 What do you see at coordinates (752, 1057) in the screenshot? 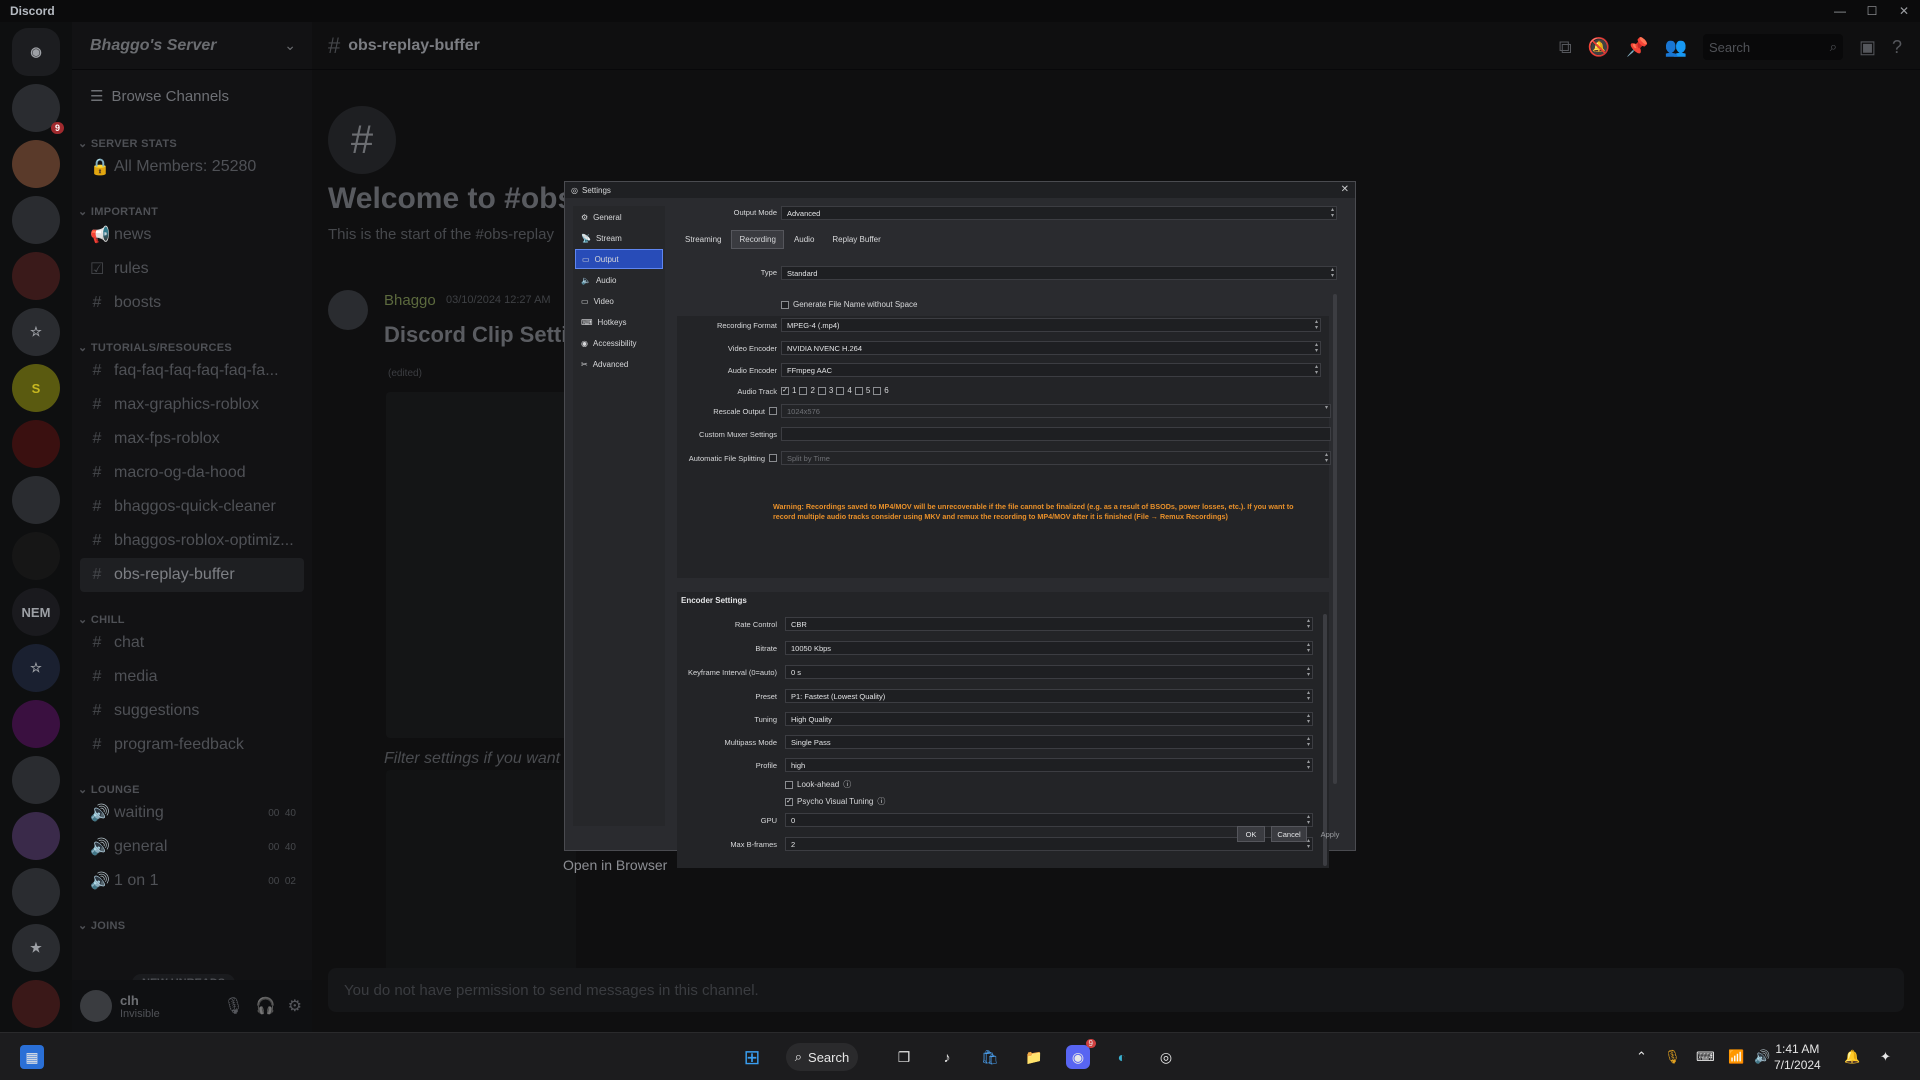
I see `windows-start-icon: ⊞` at bounding box center [752, 1057].